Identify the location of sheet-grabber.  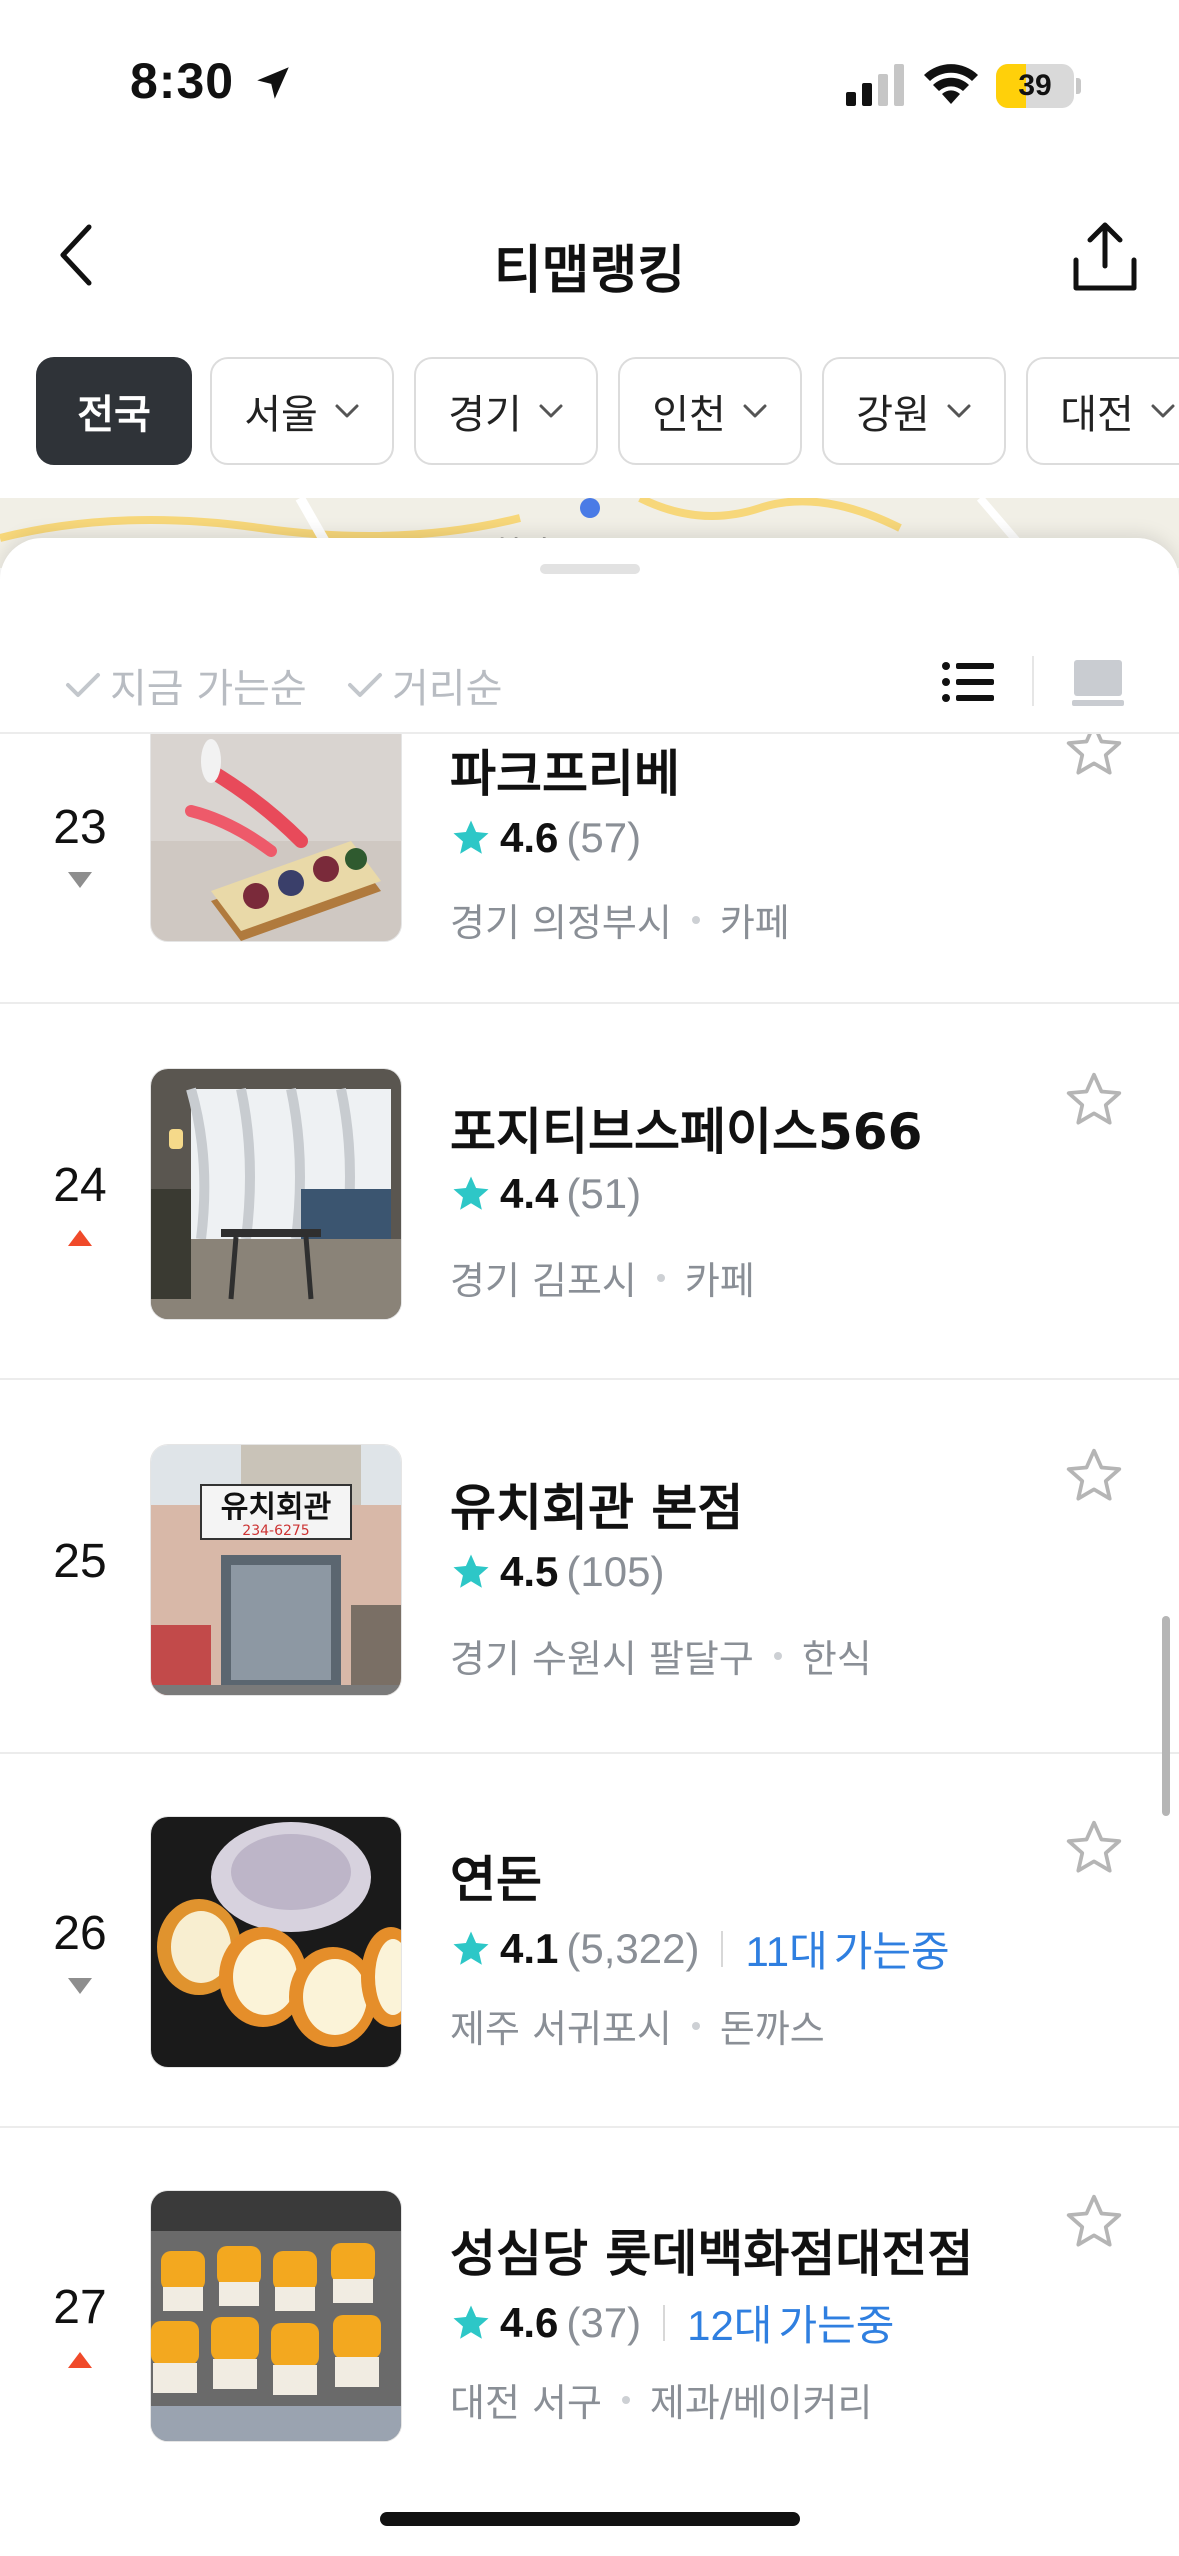
(590, 569).